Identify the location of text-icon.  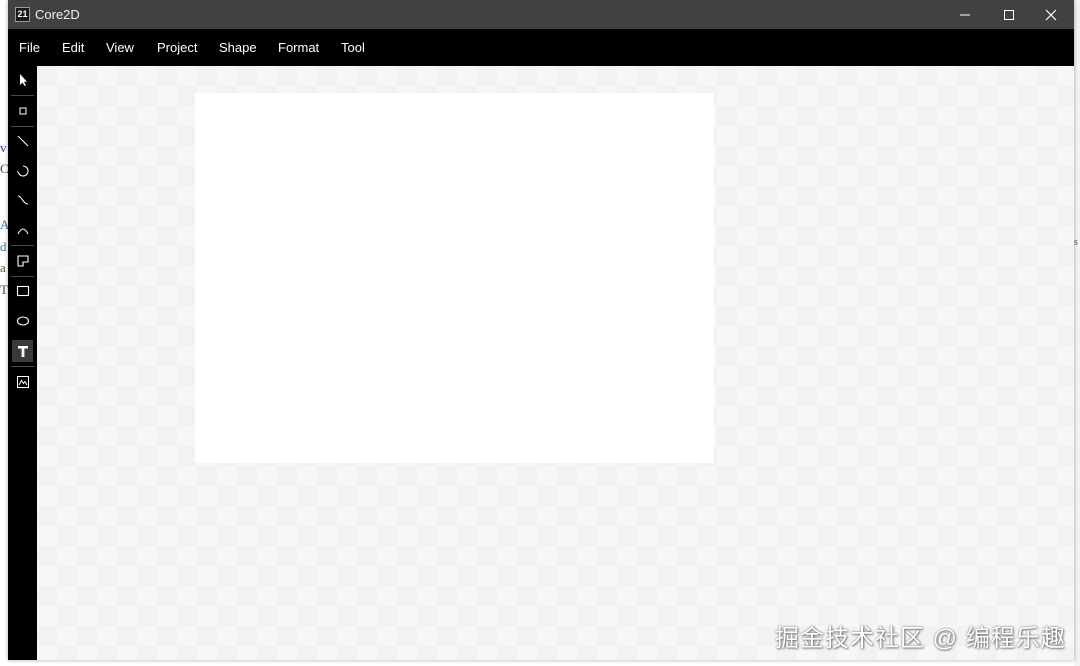
(22, 351).